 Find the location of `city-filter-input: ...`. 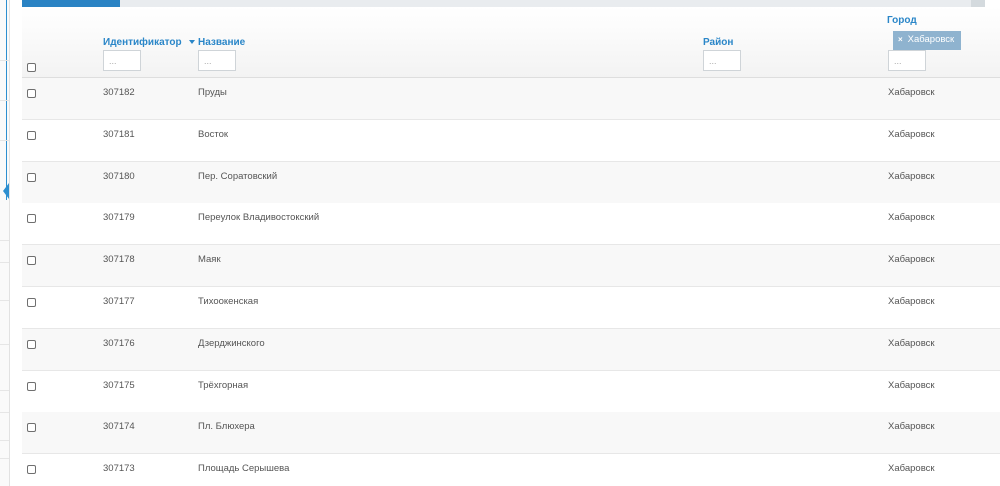

city-filter-input: ... is located at coordinates (907, 60).